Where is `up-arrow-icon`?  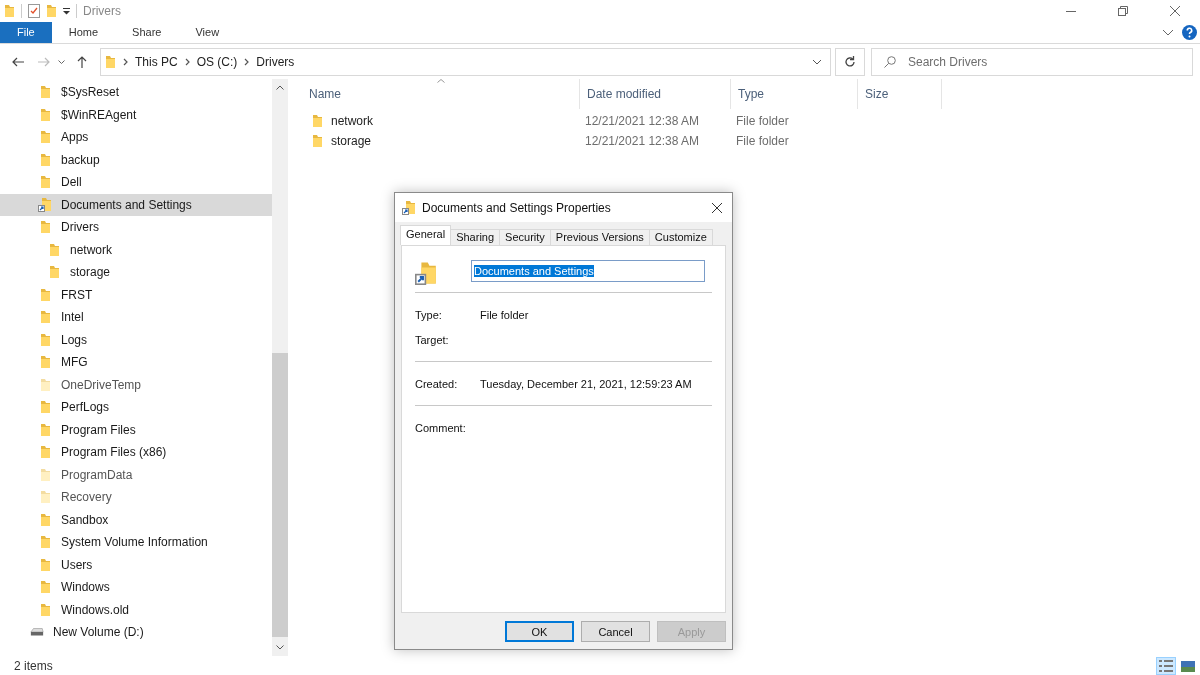 up-arrow-icon is located at coordinates (82, 62).